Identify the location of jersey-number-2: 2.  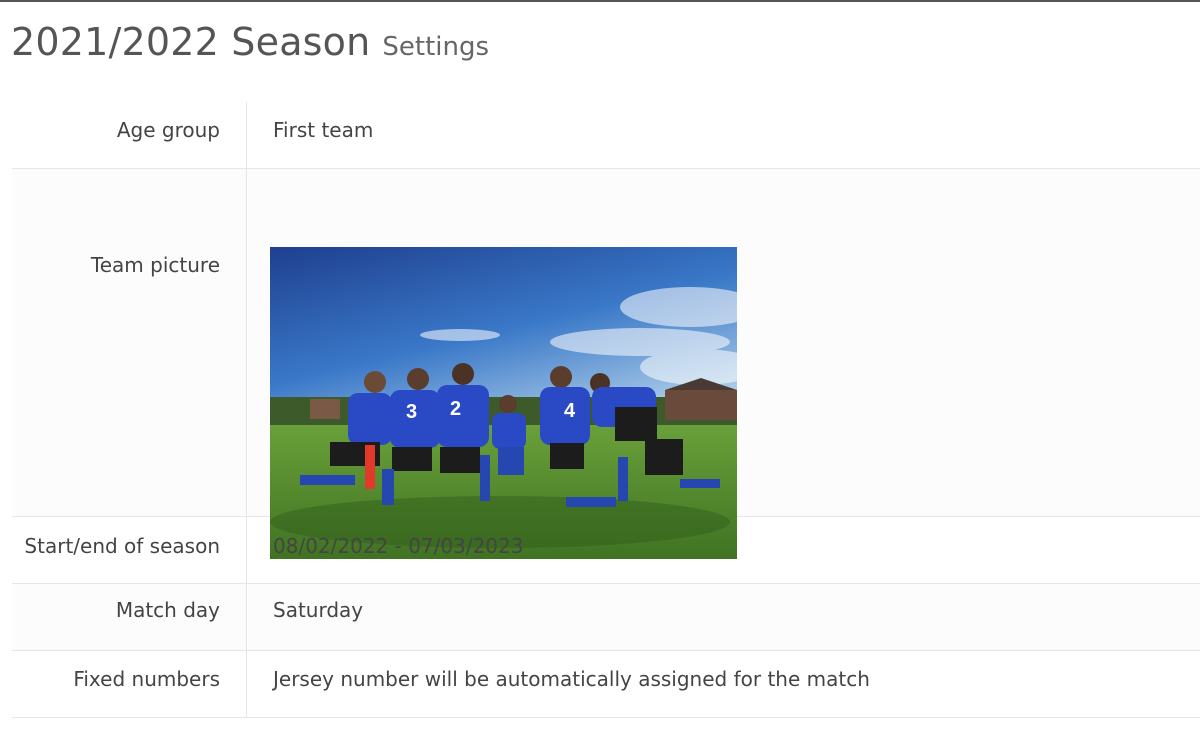
(455, 409).